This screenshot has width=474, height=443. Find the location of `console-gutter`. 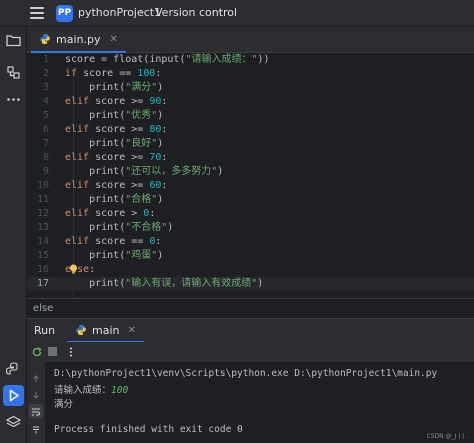

console-gutter is located at coordinates (36, 402).